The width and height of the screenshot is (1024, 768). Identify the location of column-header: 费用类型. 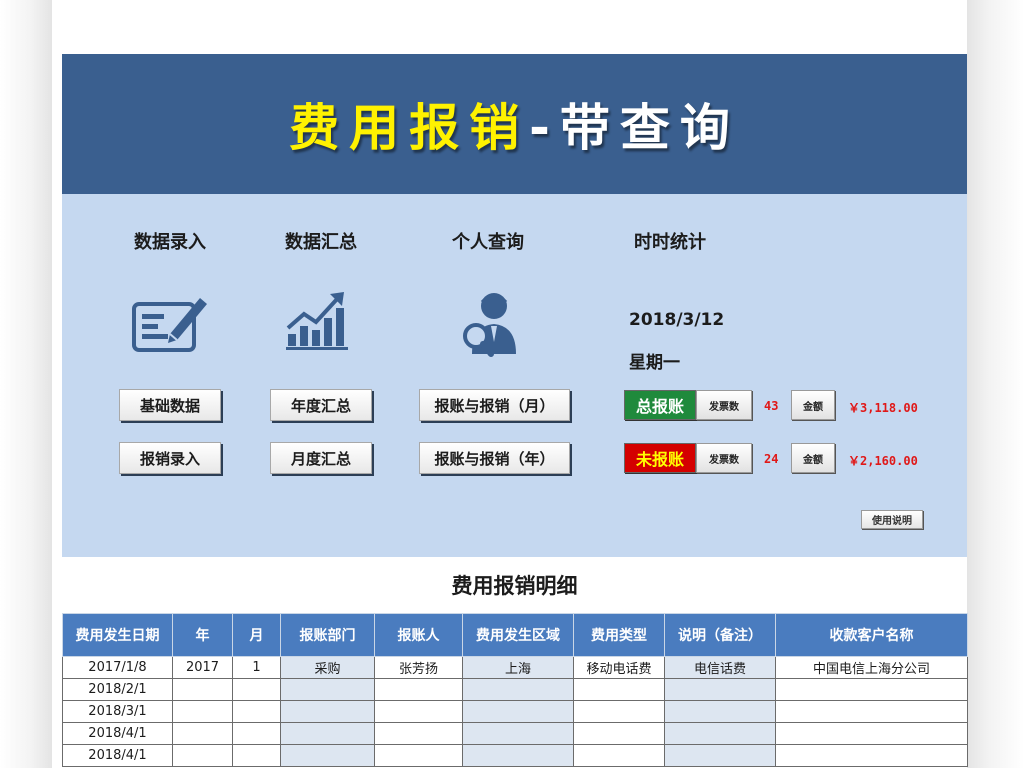
(619, 635).